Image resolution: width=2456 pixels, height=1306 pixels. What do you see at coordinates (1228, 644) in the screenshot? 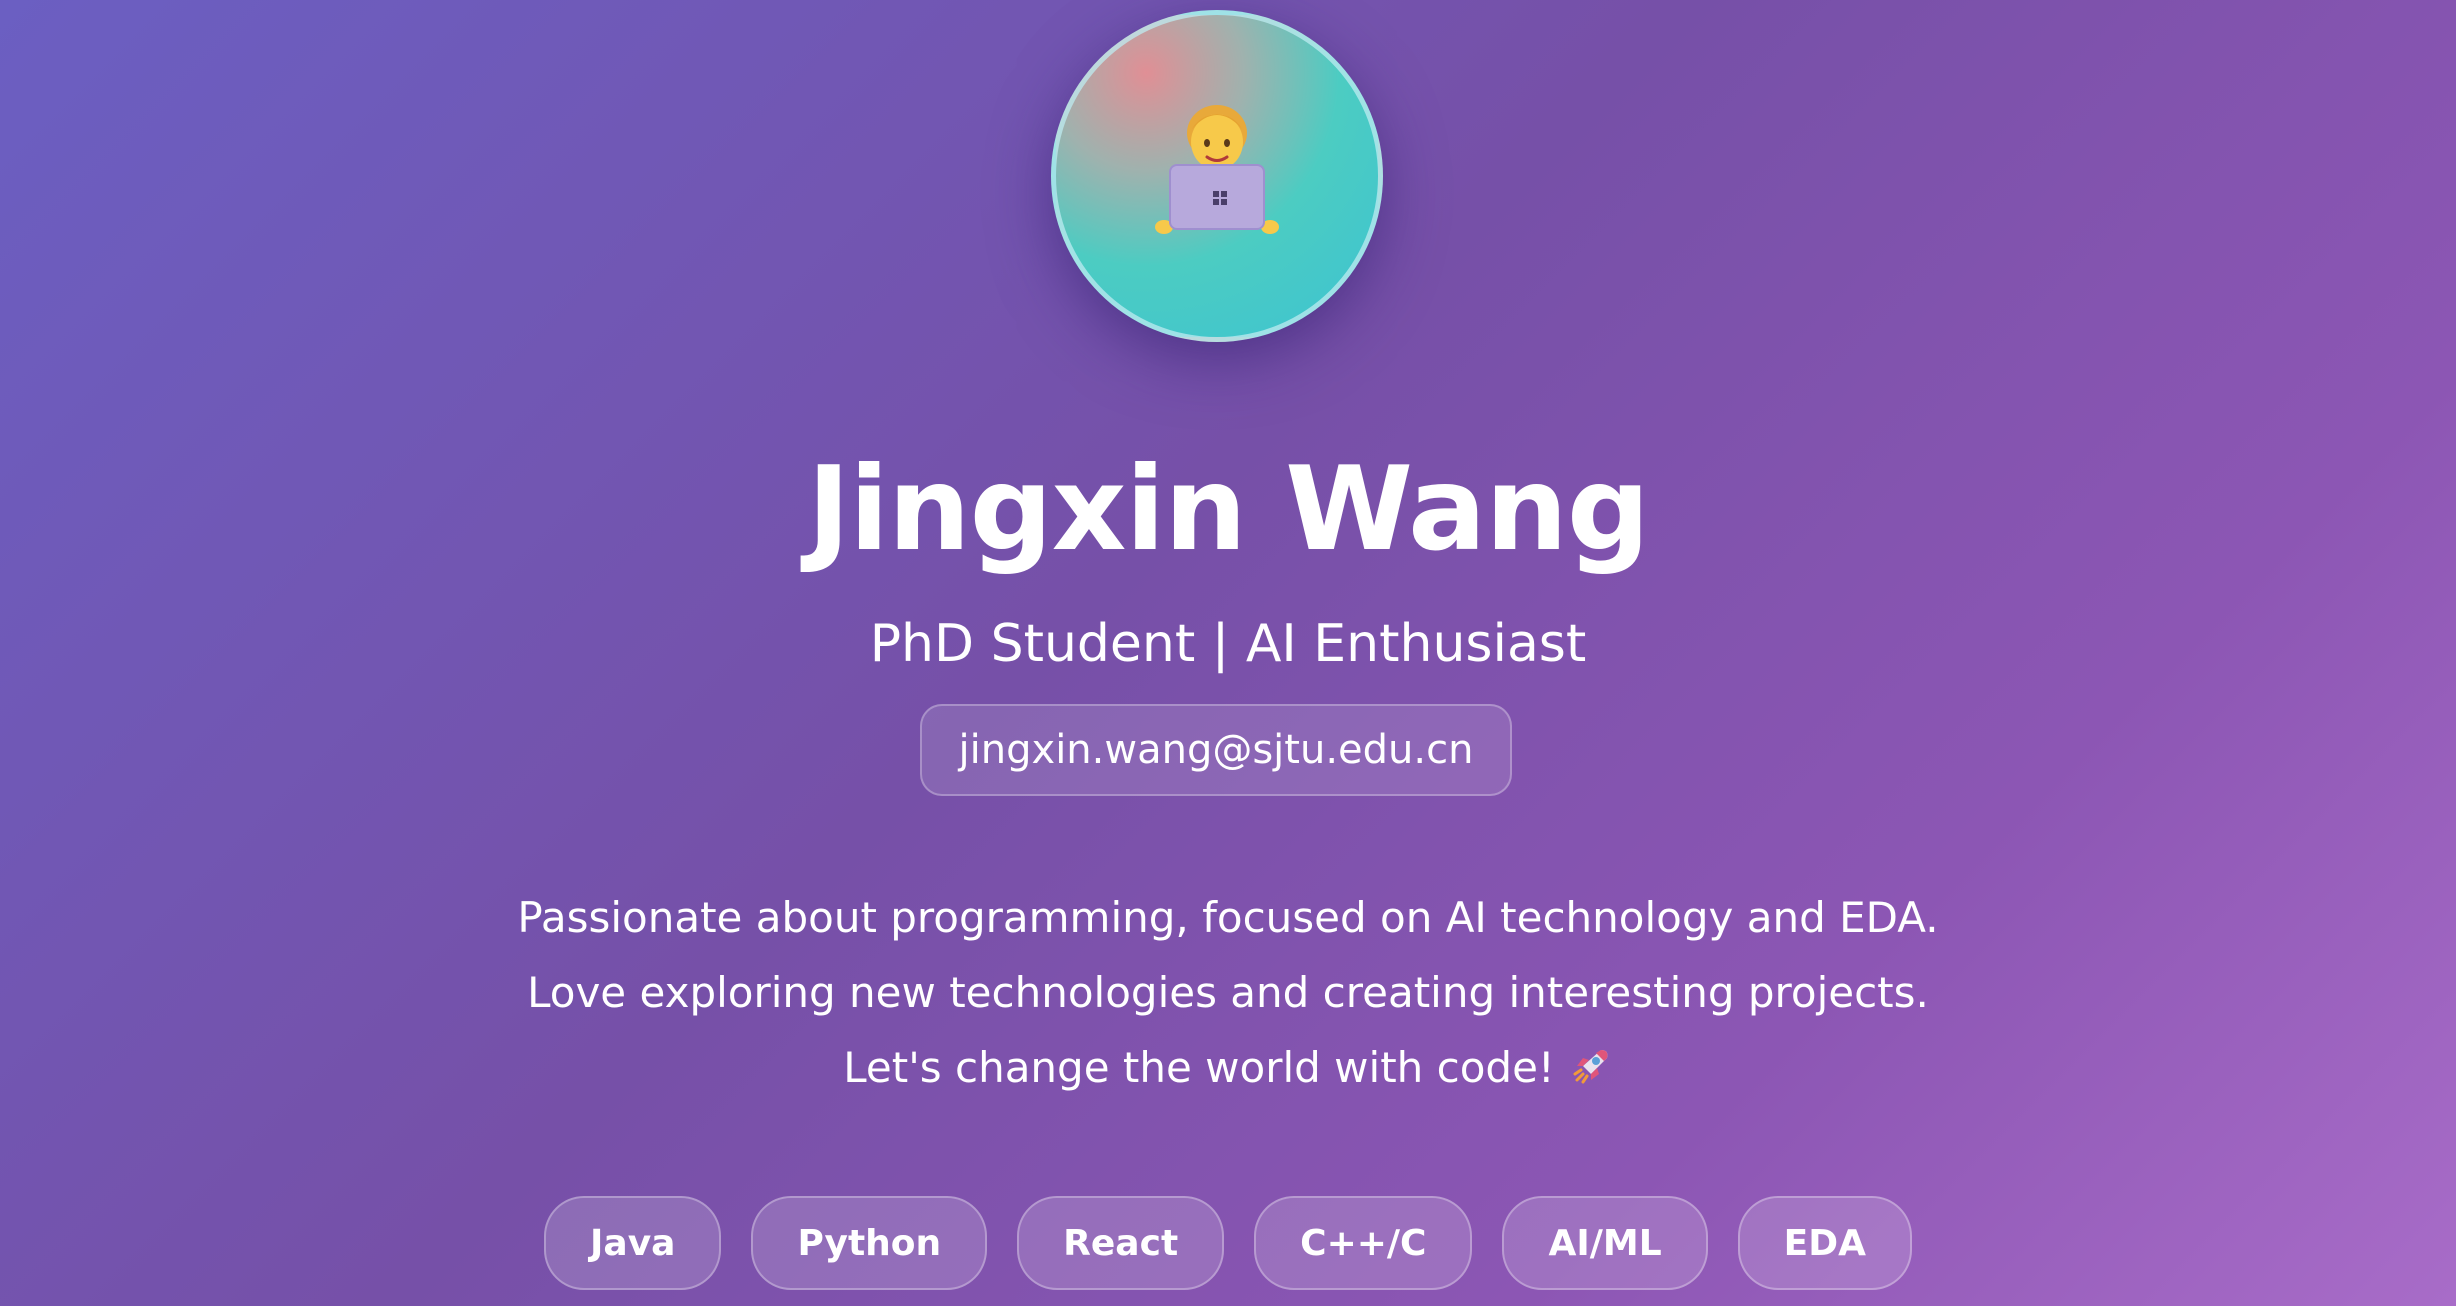
I see `profile-subtitle: PhD Student | AI Enthusiast` at bounding box center [1228, 644].